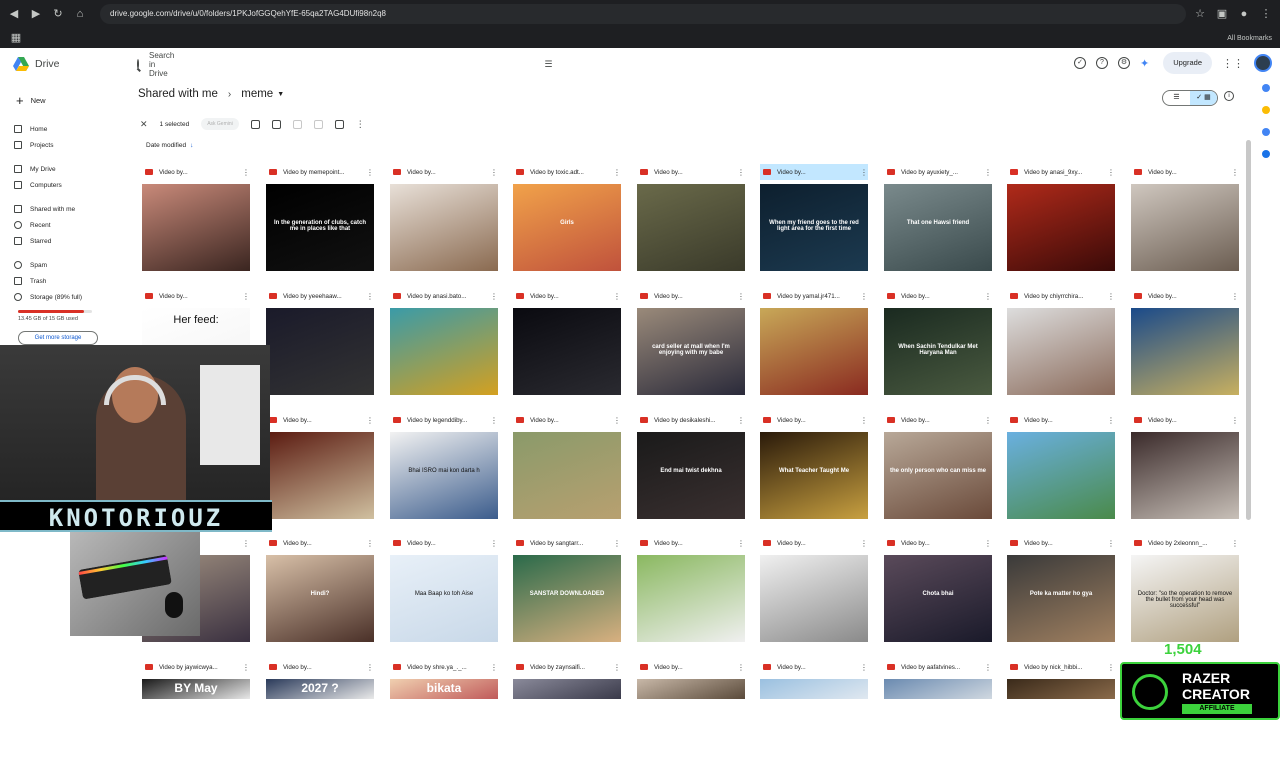 This screenshot has height=767, width=1280. What do you see at coordinates (169, 145) in the screenshot?
I see `sort-control: Date modified ↓` at bounding box center [169, 145].